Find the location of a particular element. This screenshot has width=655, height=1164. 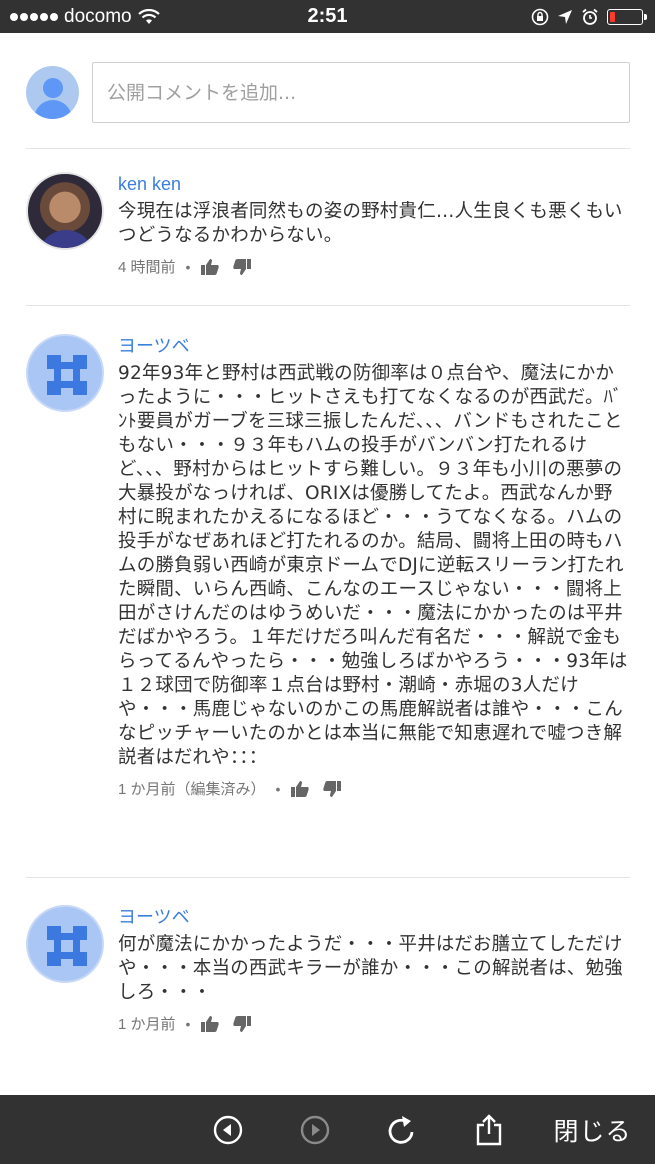

comment-time: 1 か月前 is located at coordinates (147, 1024).